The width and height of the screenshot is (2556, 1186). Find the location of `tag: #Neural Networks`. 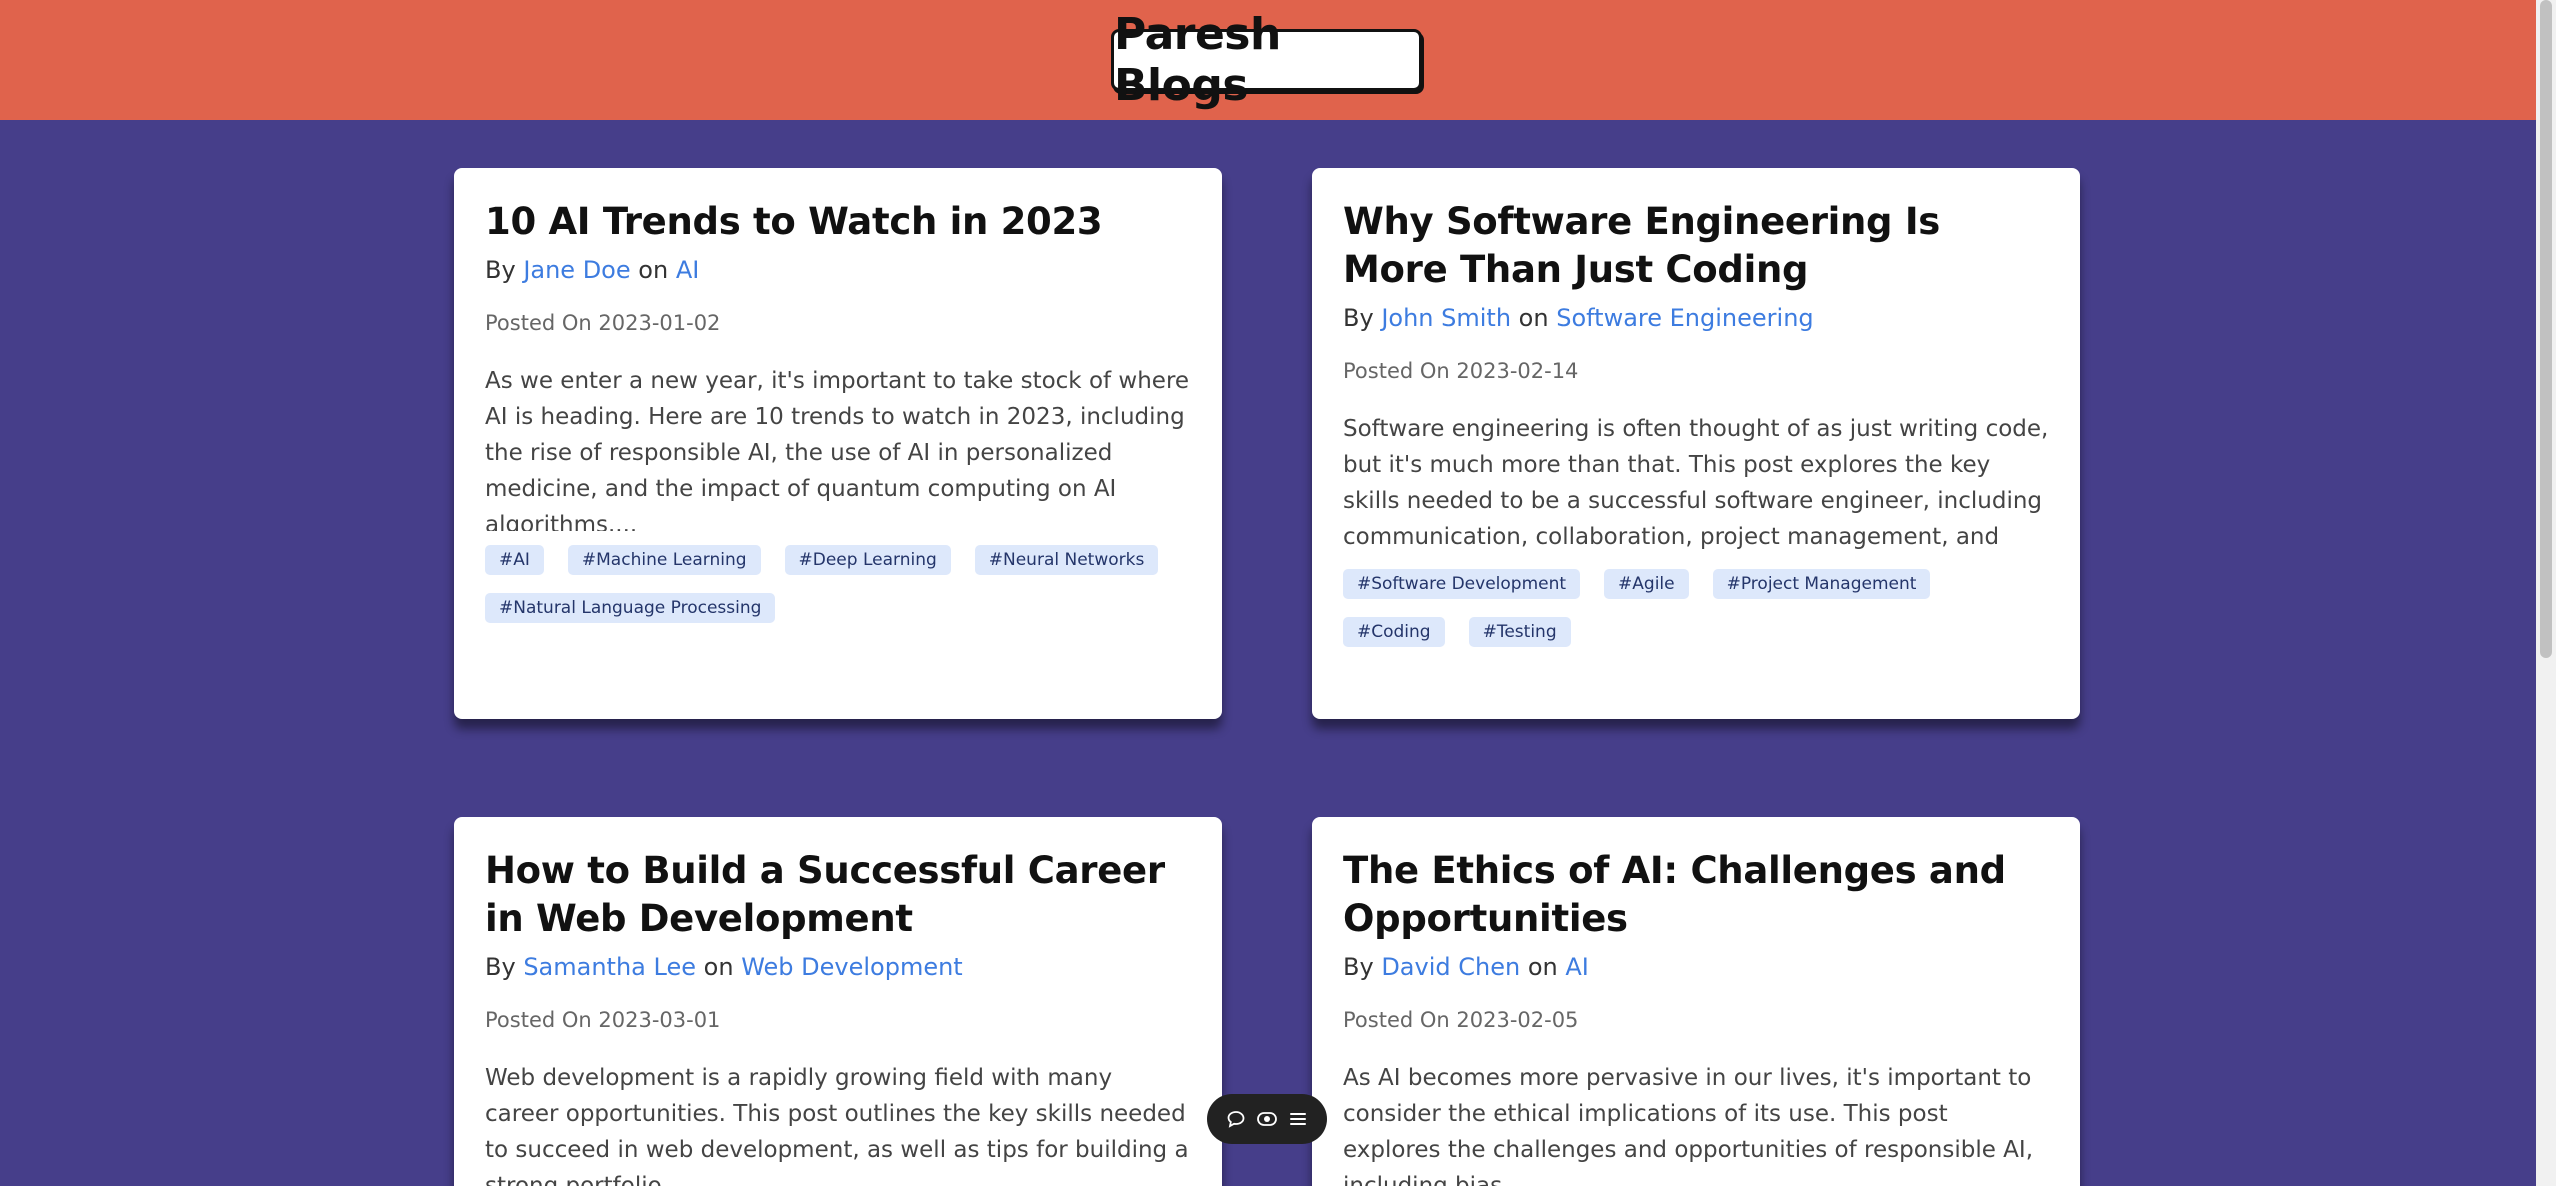

tag: #Neural Networks is located at coordinates (1066, 560).